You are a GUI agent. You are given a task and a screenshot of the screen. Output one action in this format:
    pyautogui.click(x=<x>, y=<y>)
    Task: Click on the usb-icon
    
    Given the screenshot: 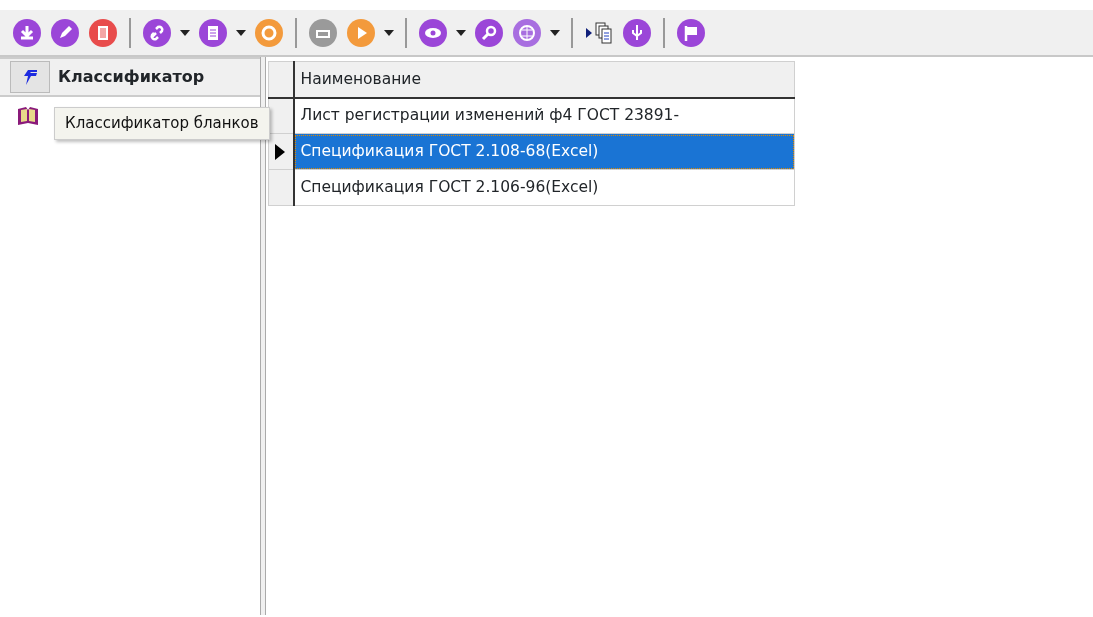 What is the action you would take?
    pyautogui.click(x=637, y=32)
    